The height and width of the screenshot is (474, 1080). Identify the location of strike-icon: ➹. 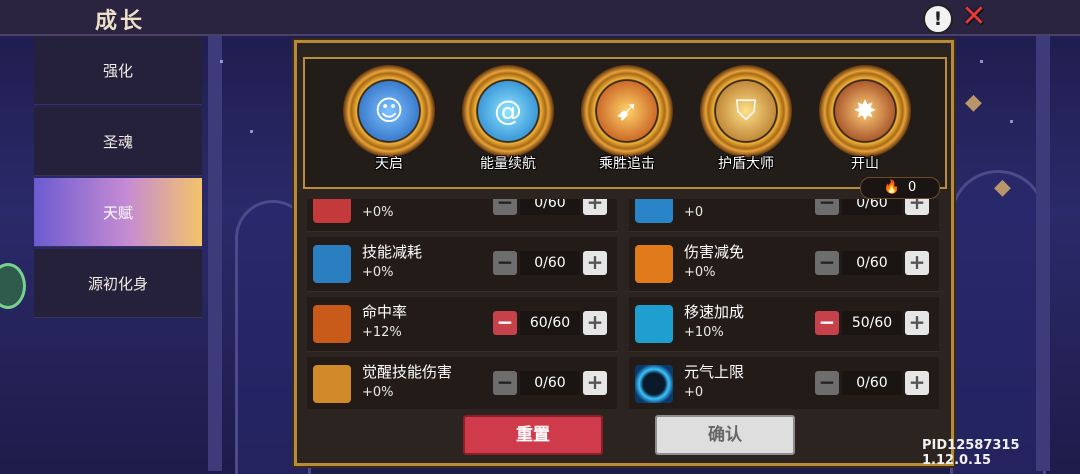
(627, 110).